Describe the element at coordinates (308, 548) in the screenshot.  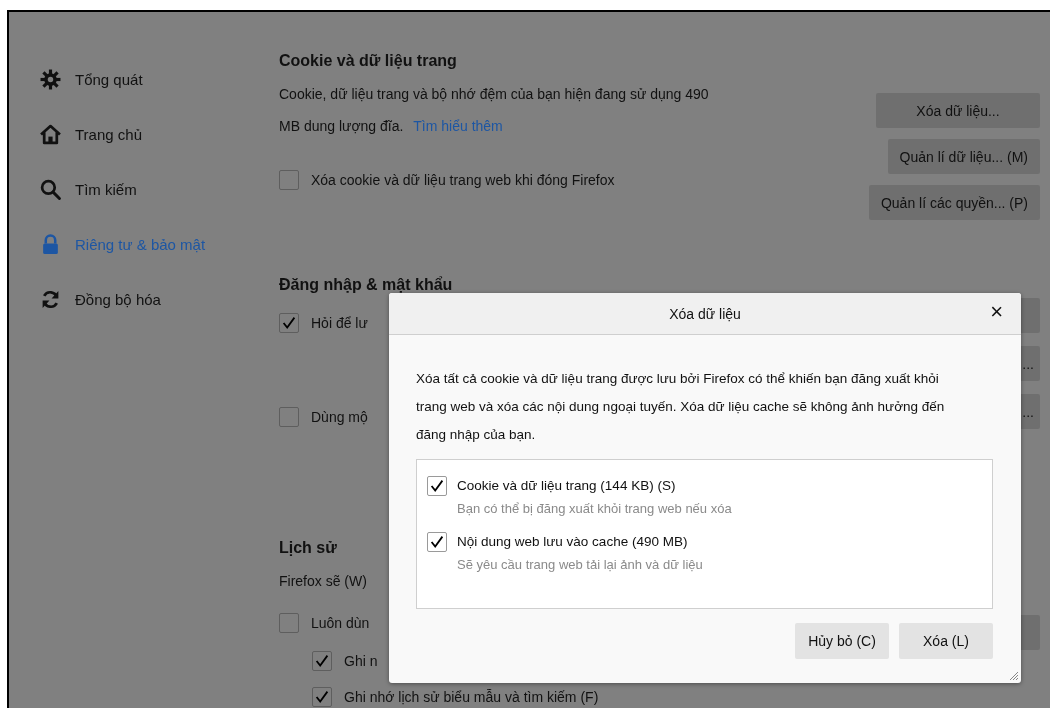
I see `section-heading: Lịch sử` at that location.